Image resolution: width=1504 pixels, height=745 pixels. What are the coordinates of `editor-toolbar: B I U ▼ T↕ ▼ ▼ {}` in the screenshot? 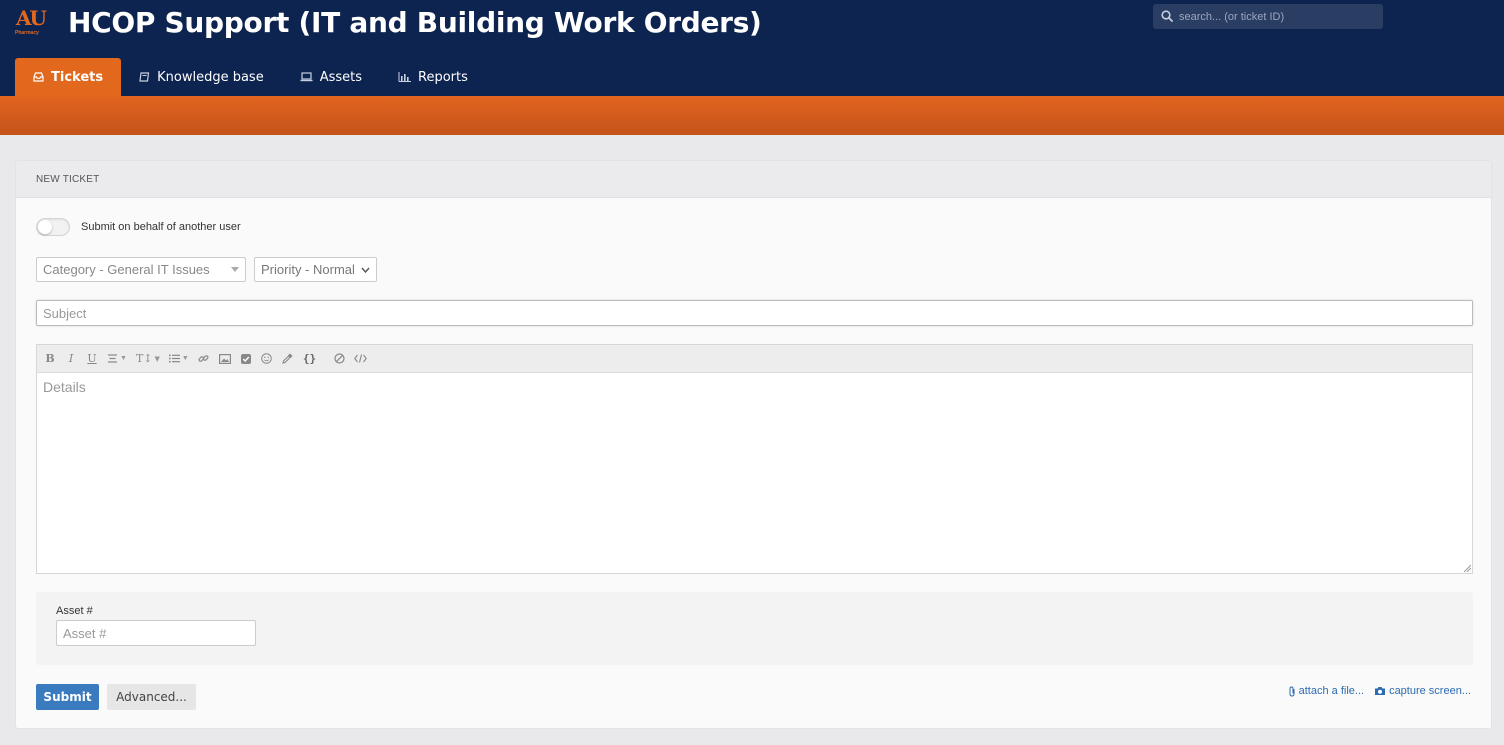 It's located at (754, 359).